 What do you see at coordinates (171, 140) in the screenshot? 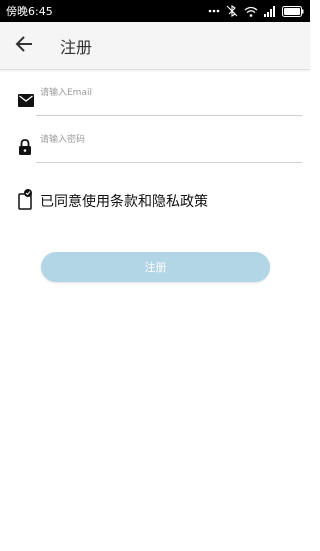
I see `password-input` at bounding box center [171, 140].